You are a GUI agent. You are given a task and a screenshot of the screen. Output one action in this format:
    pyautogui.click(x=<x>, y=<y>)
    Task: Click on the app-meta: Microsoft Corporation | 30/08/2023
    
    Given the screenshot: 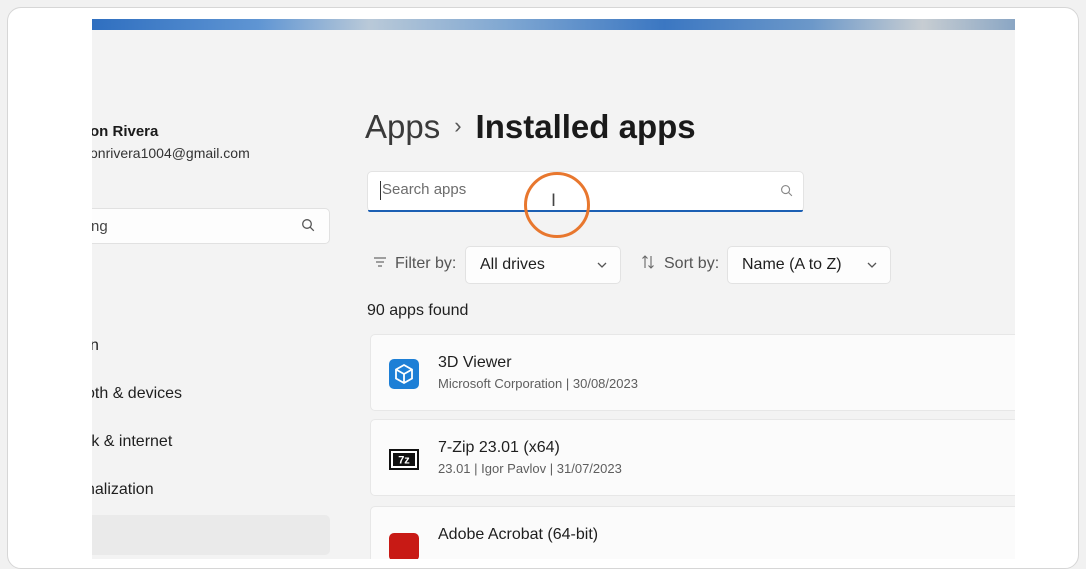 What is the action you would take?
    pyautogui.click(x=538, y=383)
    